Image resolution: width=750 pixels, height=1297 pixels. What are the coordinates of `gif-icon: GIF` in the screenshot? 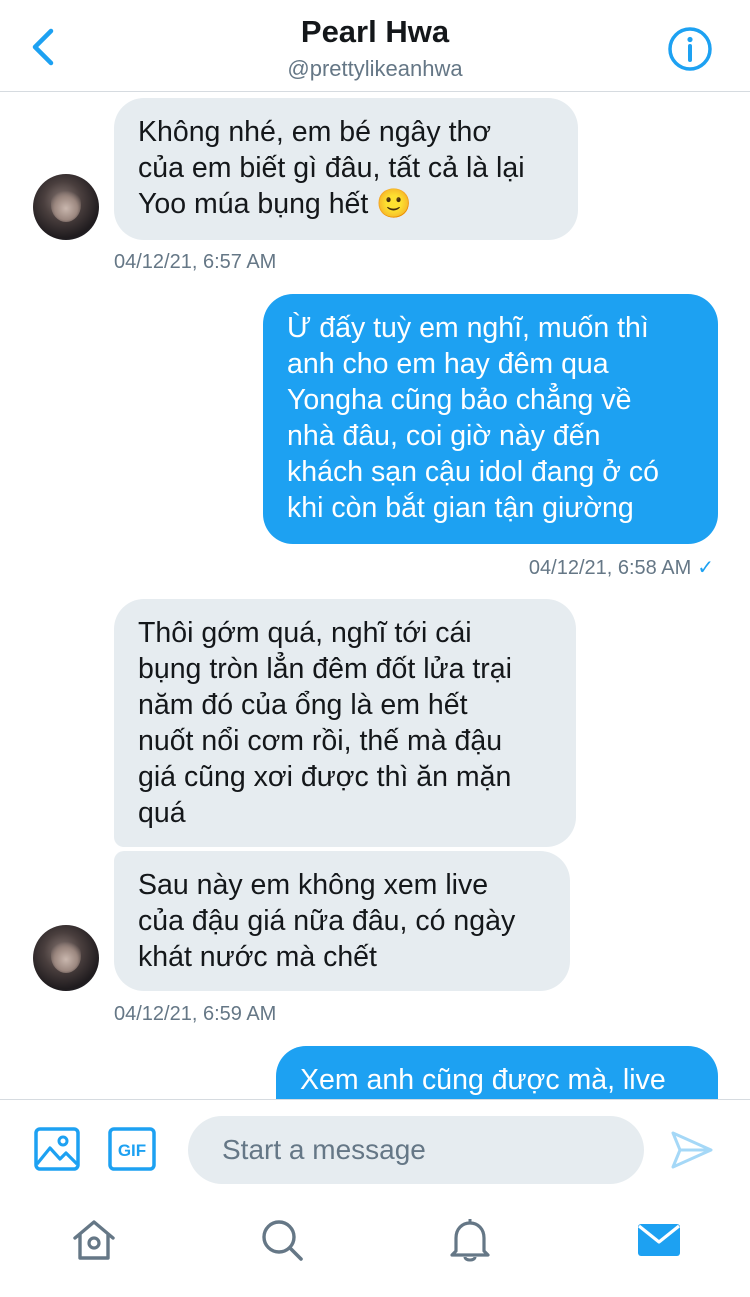 It's located at (132, 1149).